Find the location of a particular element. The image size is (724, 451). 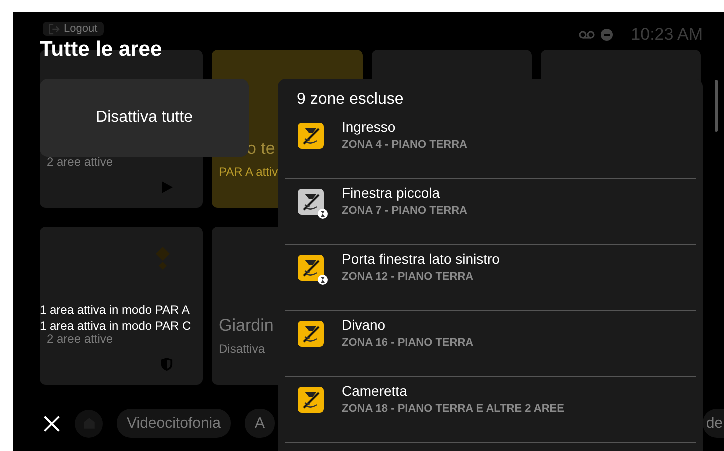

area-status: PAR A attiv is located at coordinates (249, 172).